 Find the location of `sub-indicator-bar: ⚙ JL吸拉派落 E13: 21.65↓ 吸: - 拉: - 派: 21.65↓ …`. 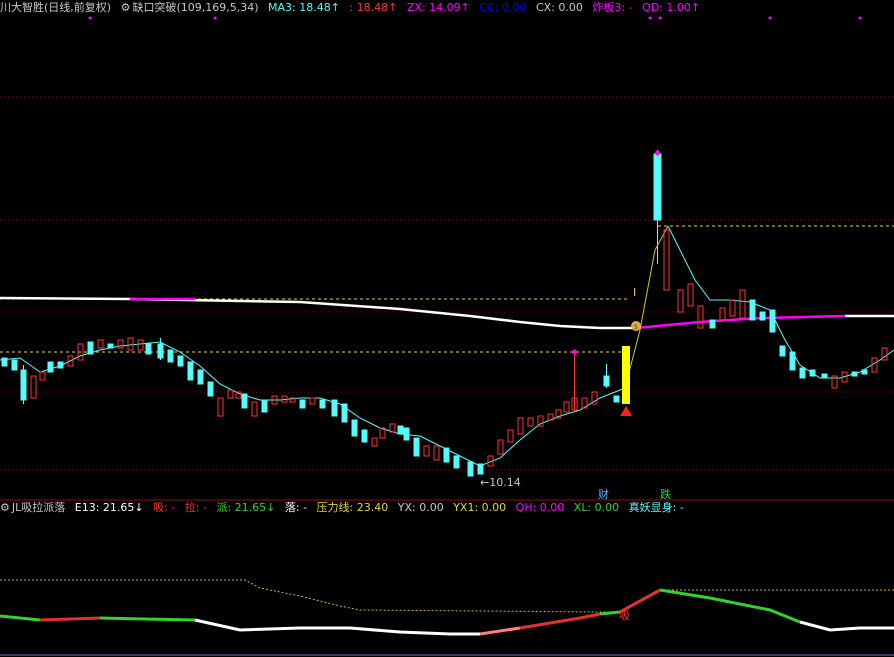

sub-indicator-bar: ⚙ JL吸拉派落 E13: 21.65↓ 吸: - 拉: - 派: 21.65↓ … is located at coordinates (345, 508).